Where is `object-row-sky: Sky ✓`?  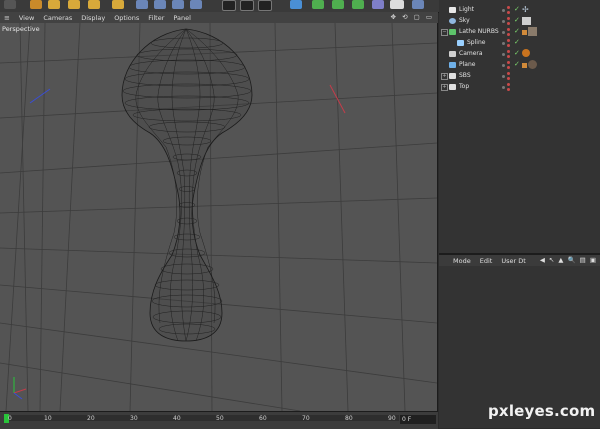 object-row-sky: Sky ✓ is located at coordinates (519, 21).